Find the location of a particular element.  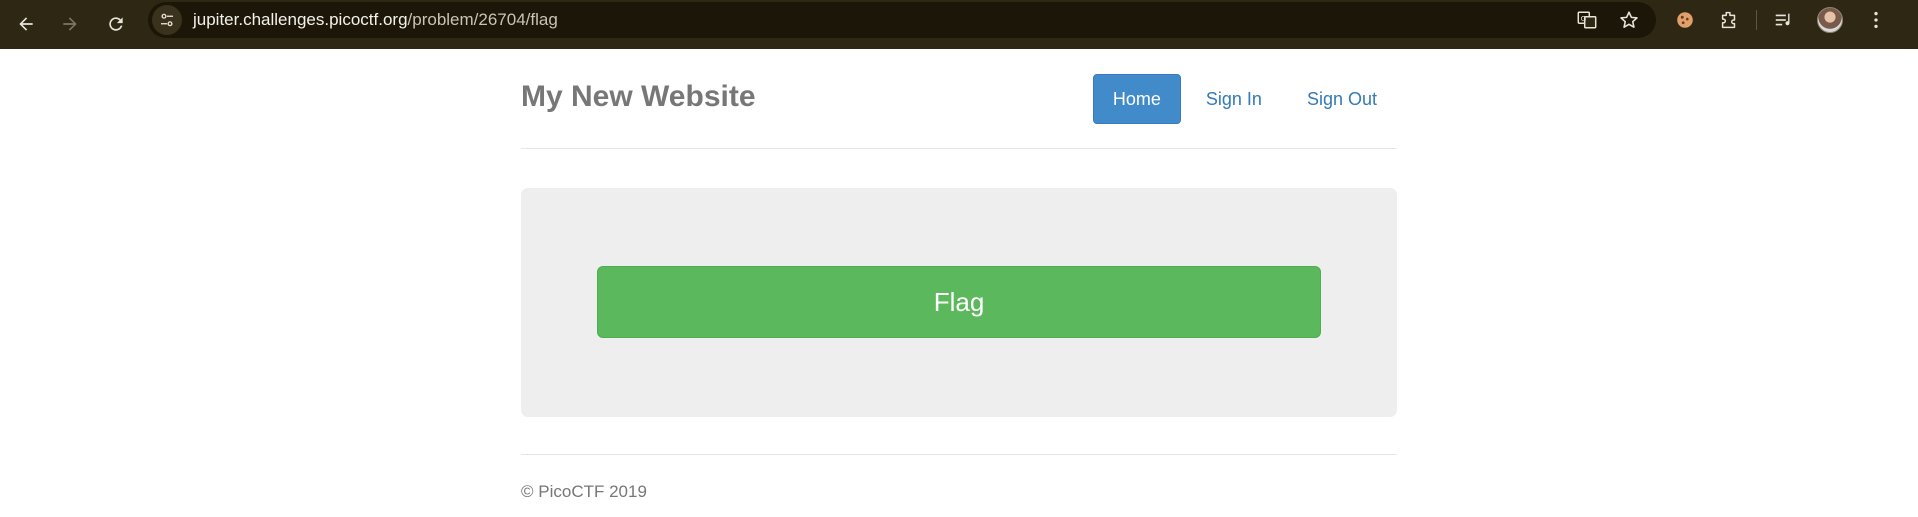

nav-pills: Home Sign In Sign Out is located at coordinates (1244, 99).